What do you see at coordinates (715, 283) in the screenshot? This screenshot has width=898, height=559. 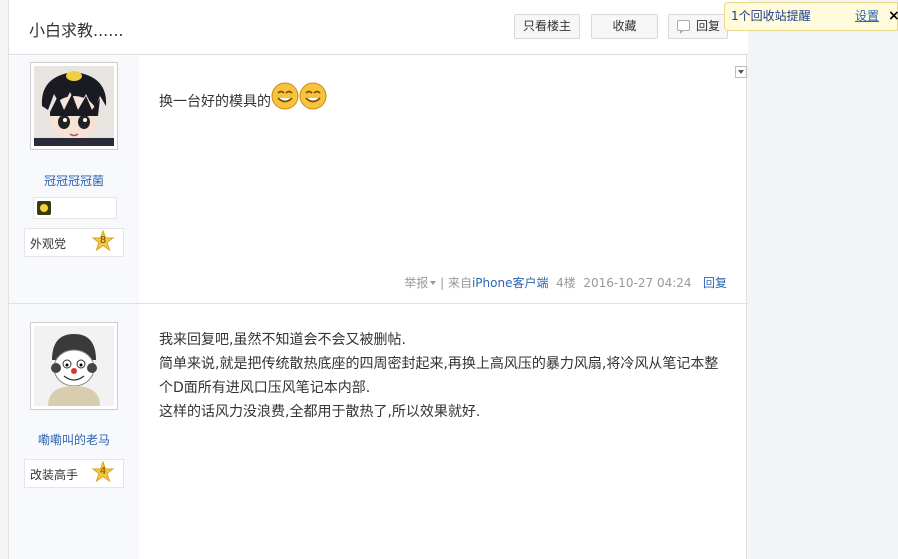 I see `reply-link: 回复` at bounding box center [715, 283].